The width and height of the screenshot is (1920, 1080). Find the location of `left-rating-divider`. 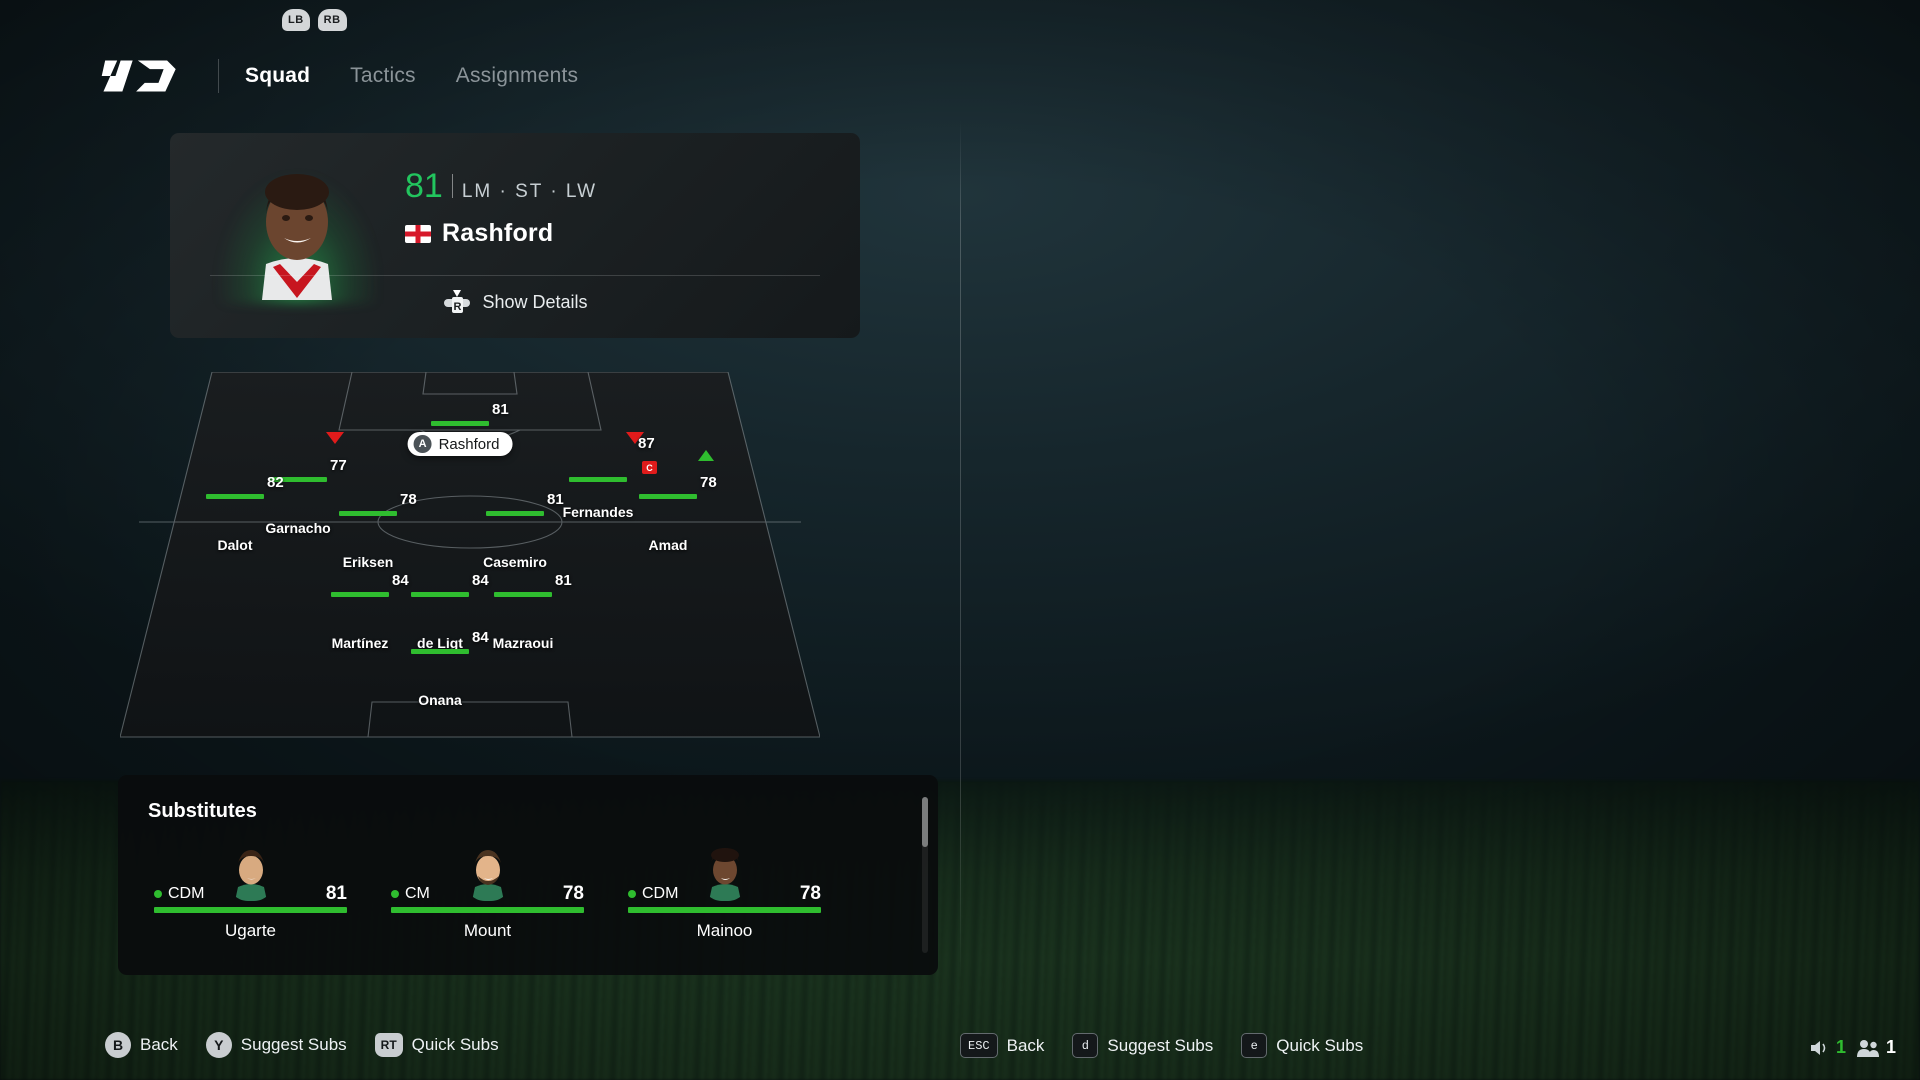

left-rating-divider is located at coordinates (452, 186).